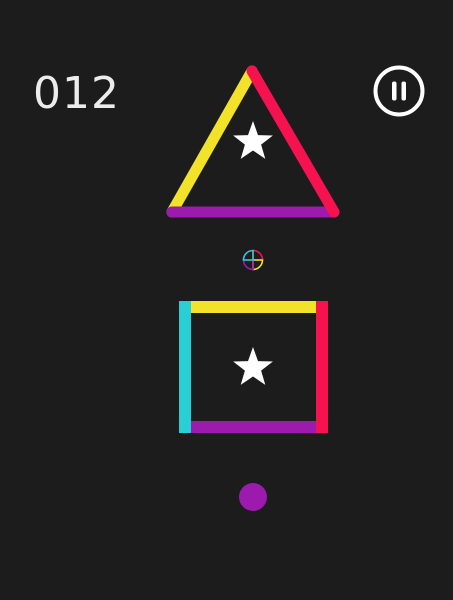 The width and height of the screenshot is (453, 600). What do you see at coordinates (212, 141) in the screenshot?
I see `triangle-left-side` at bounding box center [212, 141].